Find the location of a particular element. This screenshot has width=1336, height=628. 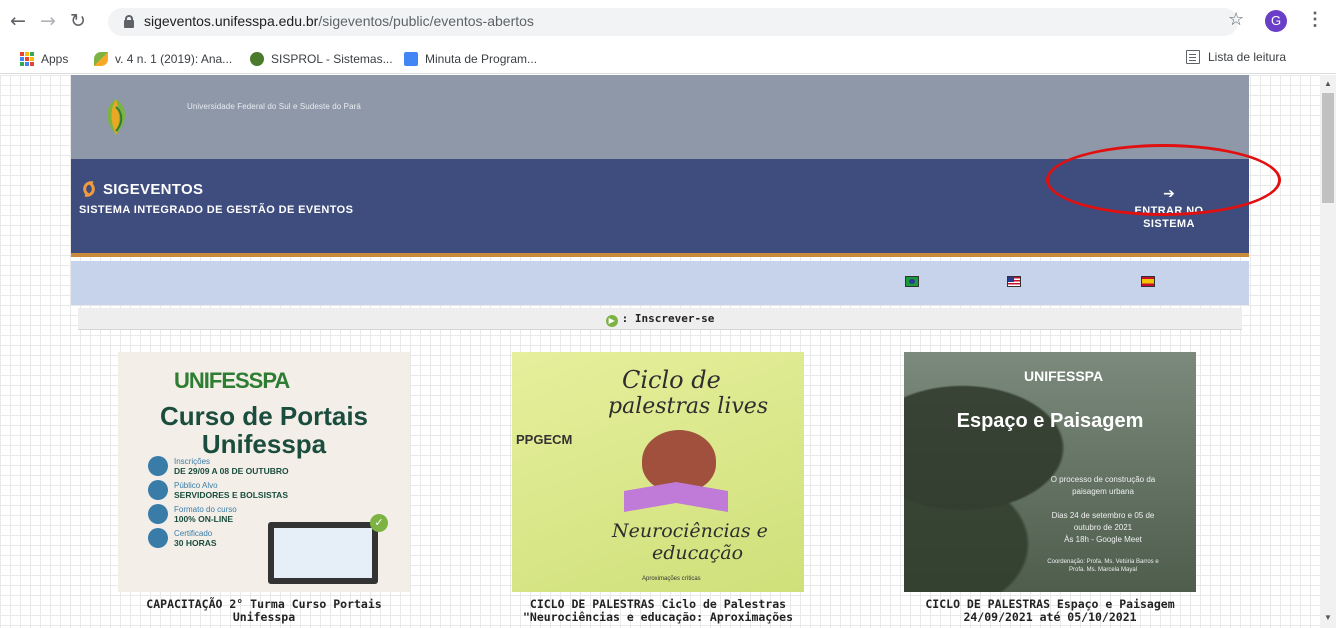

docs-icon is located at coordinates (411, 59).